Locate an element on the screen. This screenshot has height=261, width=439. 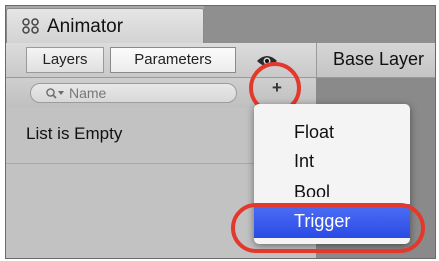
tab-layers: Layers is located at coordinates (65, 60).